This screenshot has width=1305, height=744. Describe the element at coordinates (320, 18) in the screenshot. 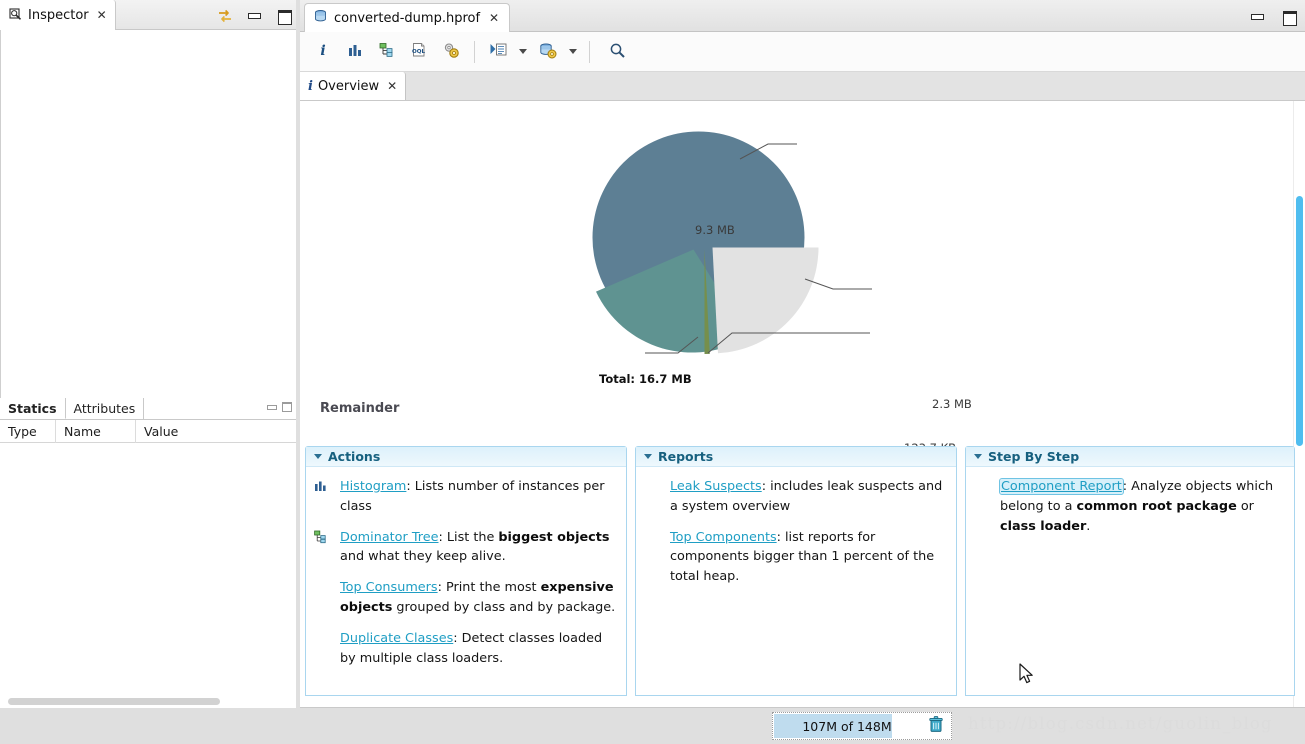

I see `heap-dump-icon` at that location.